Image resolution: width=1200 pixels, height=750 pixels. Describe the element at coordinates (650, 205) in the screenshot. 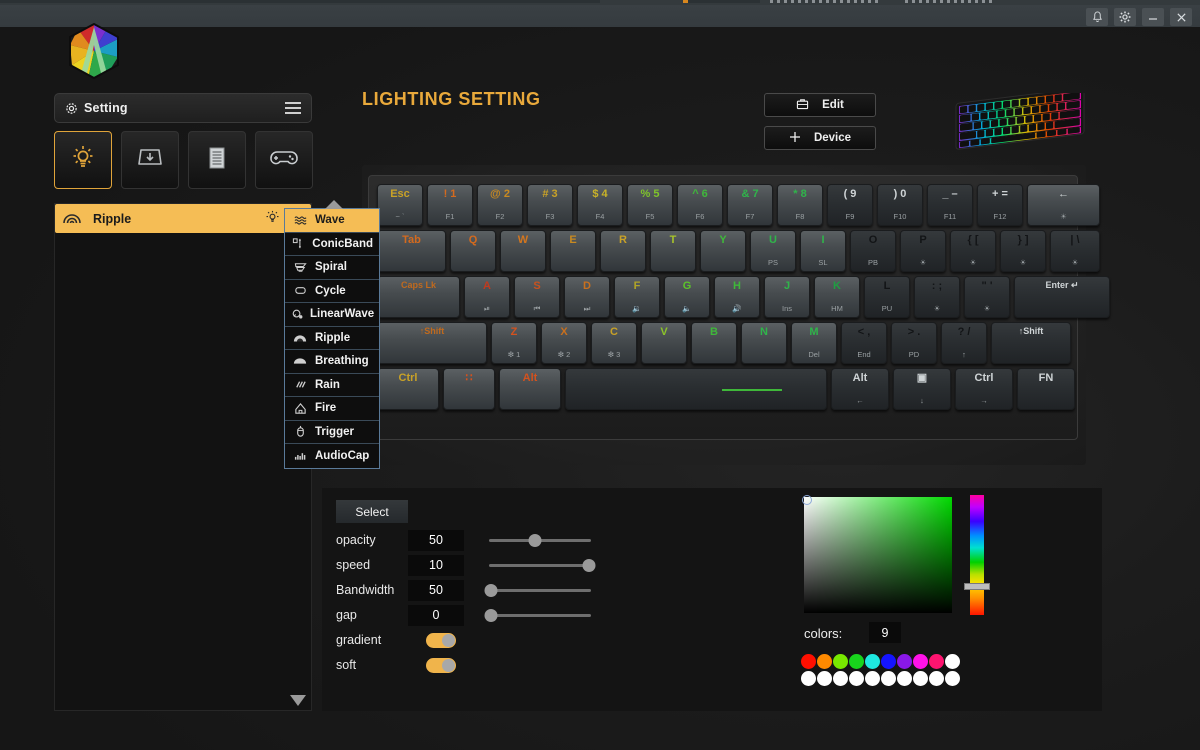

I see `keyboard-key: % 5 F5` at that location.